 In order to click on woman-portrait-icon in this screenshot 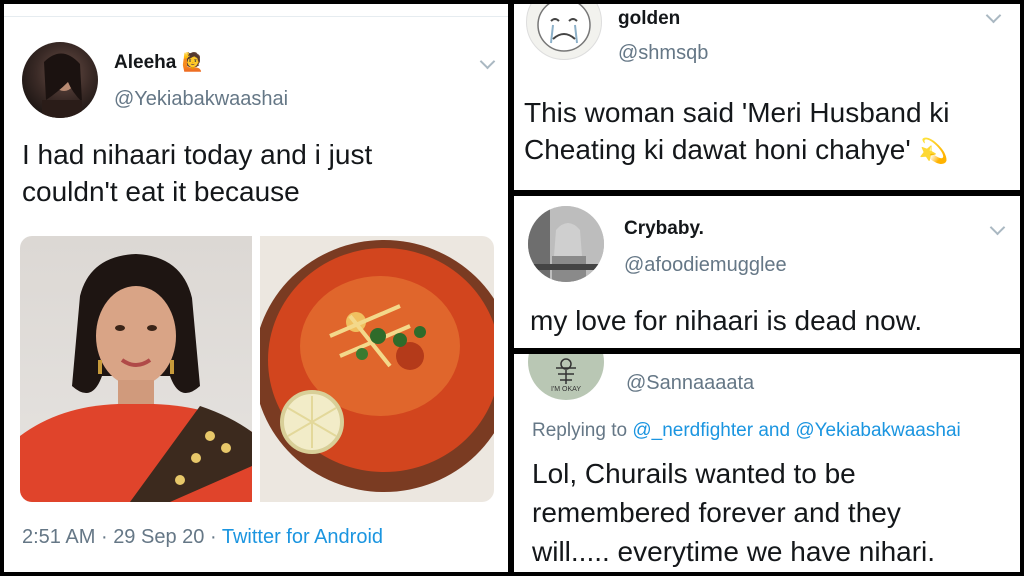, I will do `click(136, 378)`.